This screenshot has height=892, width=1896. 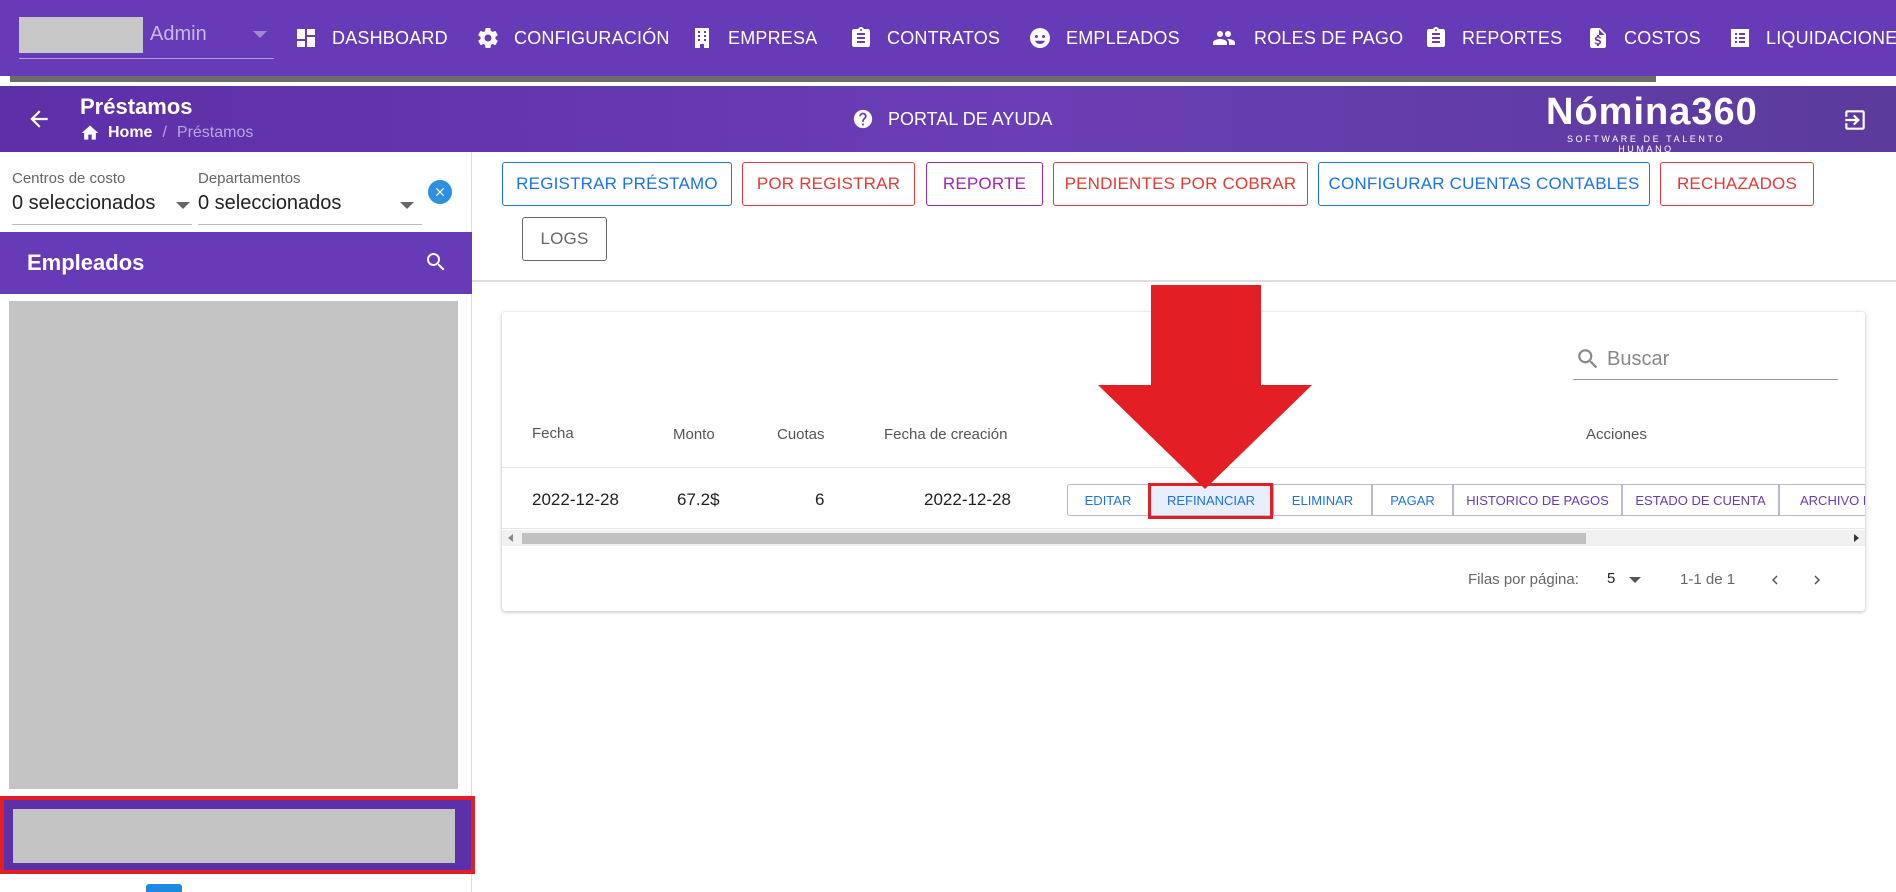 I want to click on pagination-indicator, so click(x=164, y=888).